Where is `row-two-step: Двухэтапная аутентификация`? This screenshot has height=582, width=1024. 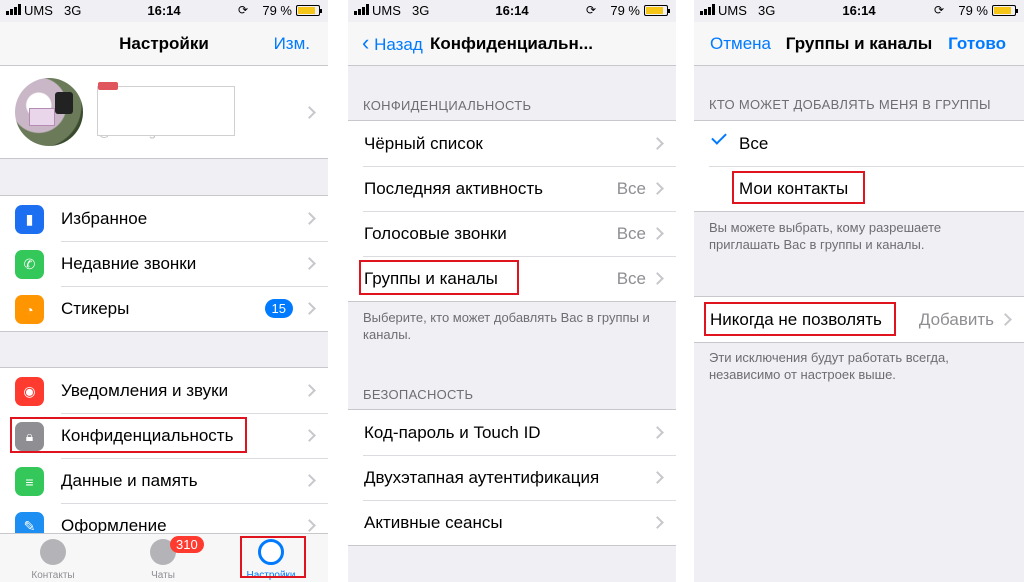
row-two-step: Двухэтапная аутентификация is located at coordinates (512, 477).